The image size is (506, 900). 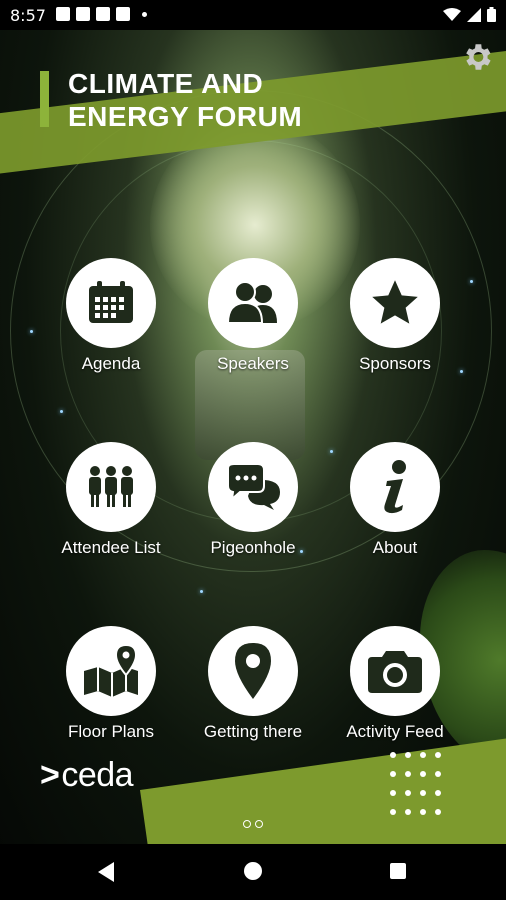 I want to click on recent-apps-icon, so click(x=398, y=871).